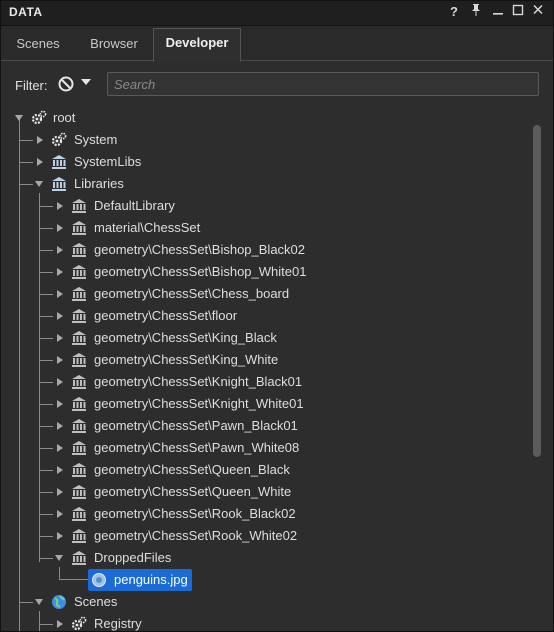  Describe the element at coordinates (197, 447) in the screenshot. I see `tree-item-label: geometry\ChessSet\Pawn_White08` at that location.